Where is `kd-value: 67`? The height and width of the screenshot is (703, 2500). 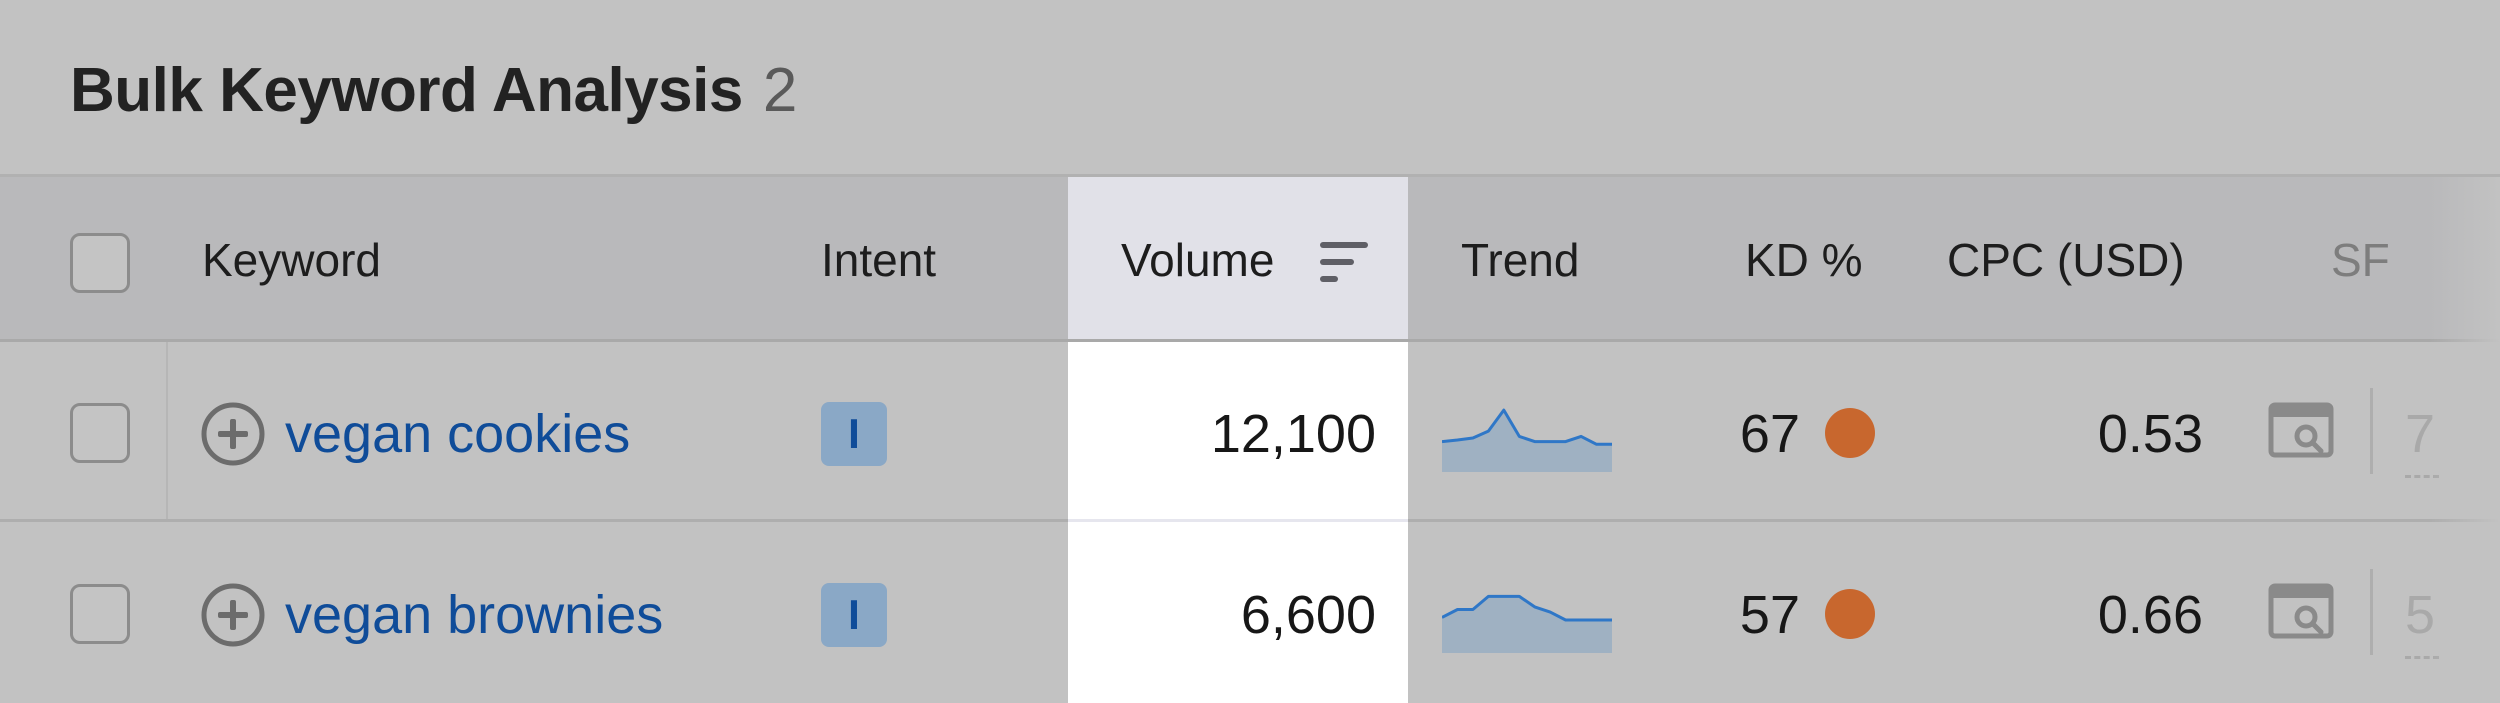 kd-value: 67 is located at coordinates (1769, 434).